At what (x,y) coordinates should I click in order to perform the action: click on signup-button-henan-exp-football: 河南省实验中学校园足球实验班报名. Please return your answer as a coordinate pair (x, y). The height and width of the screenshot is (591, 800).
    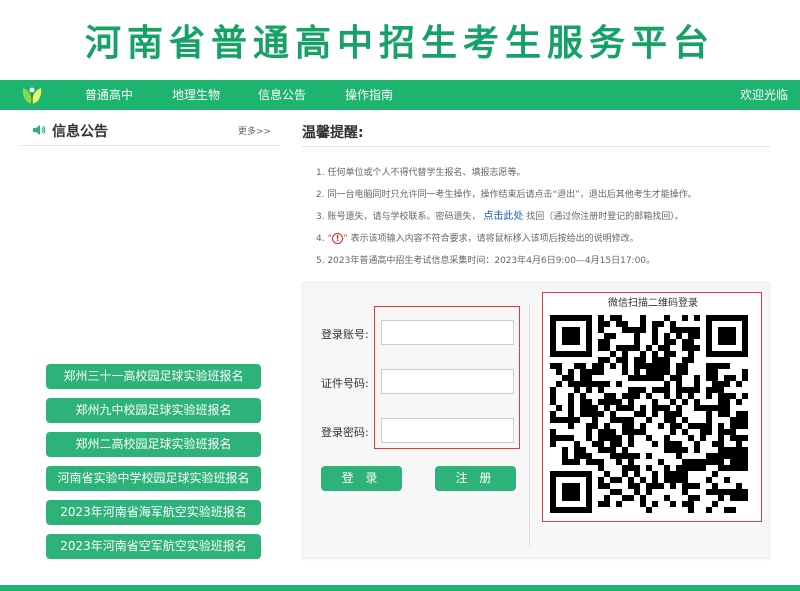
    Looking at the image, I should click on (153, 478).